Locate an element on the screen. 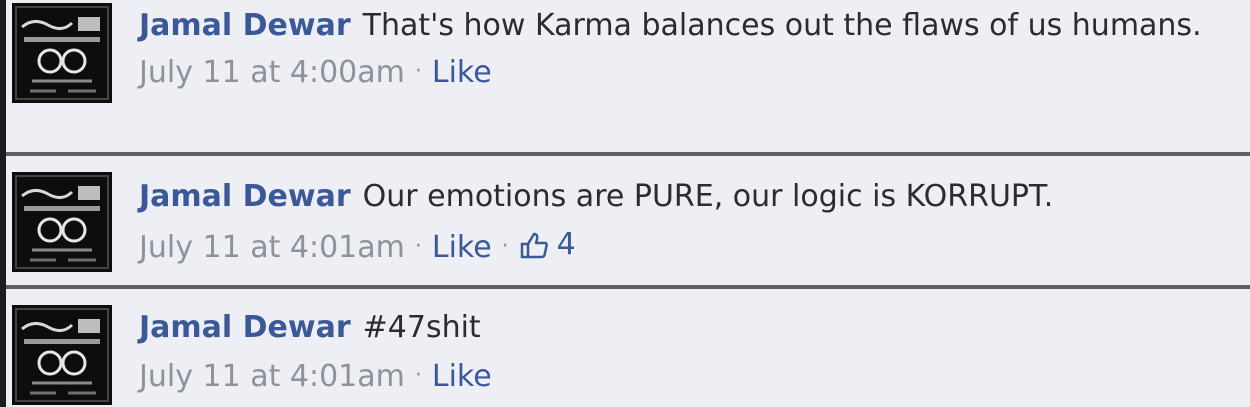 Image resolution: width=1250 pixels, height=407 pixels. comment-meta: July 11 at 4:00am · Like is located at coordinates (674, 72).